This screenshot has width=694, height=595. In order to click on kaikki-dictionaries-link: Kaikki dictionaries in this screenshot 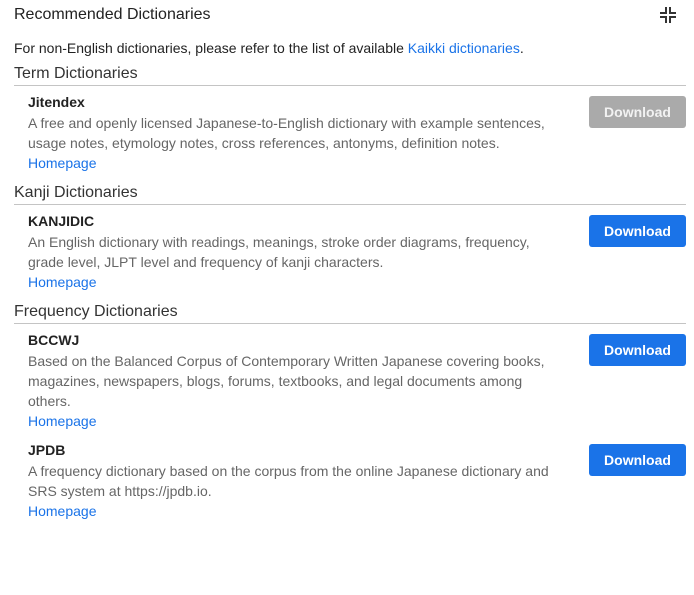, I will do `click(464, 48)`.